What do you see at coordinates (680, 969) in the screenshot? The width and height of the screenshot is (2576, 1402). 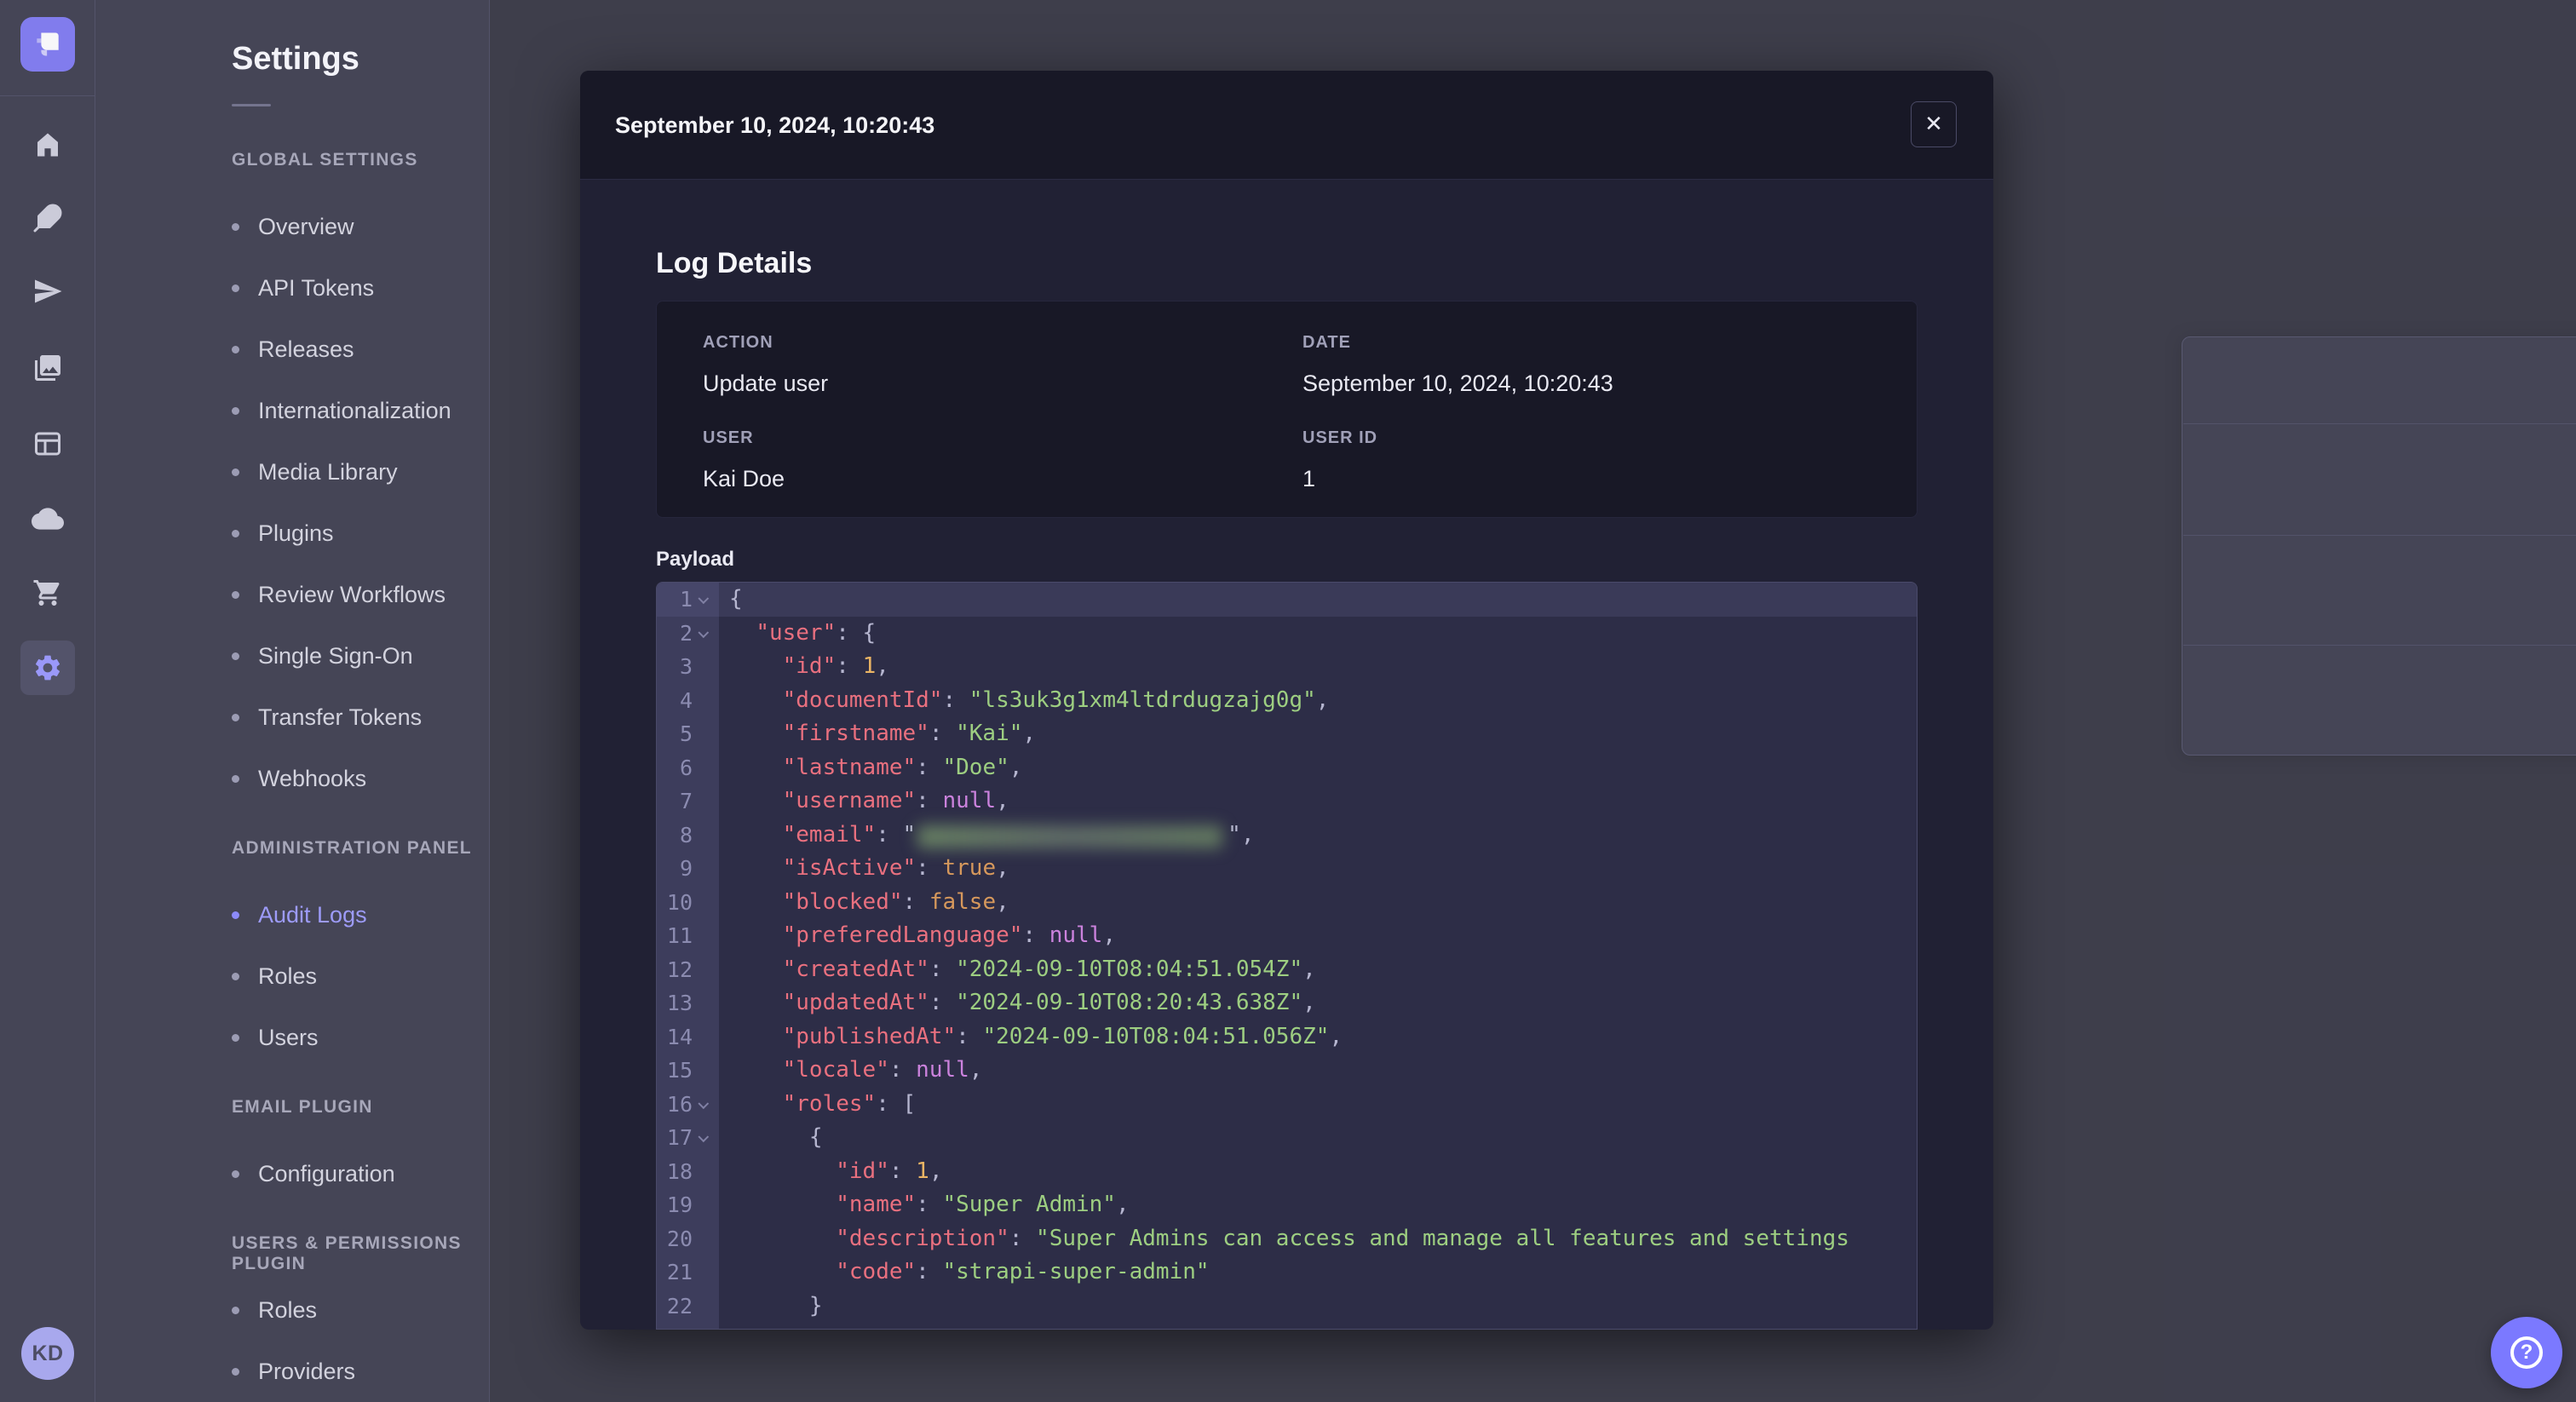 I see `line-number: 12` at bounding box center [680, 969].